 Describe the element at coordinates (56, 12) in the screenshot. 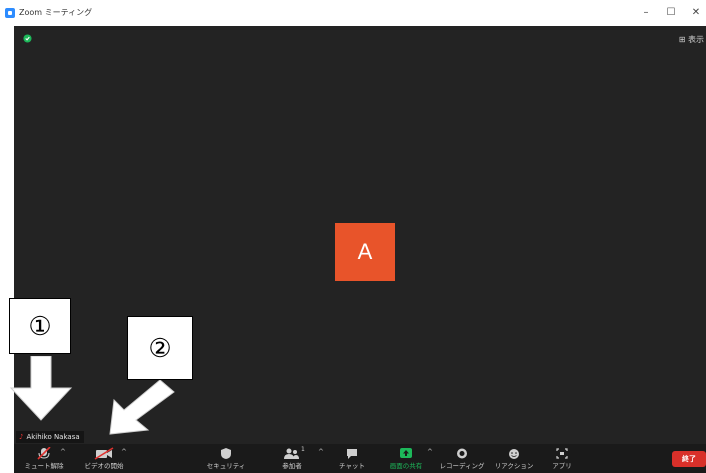

I see `window-title: Zoom ミーティング` at that location.